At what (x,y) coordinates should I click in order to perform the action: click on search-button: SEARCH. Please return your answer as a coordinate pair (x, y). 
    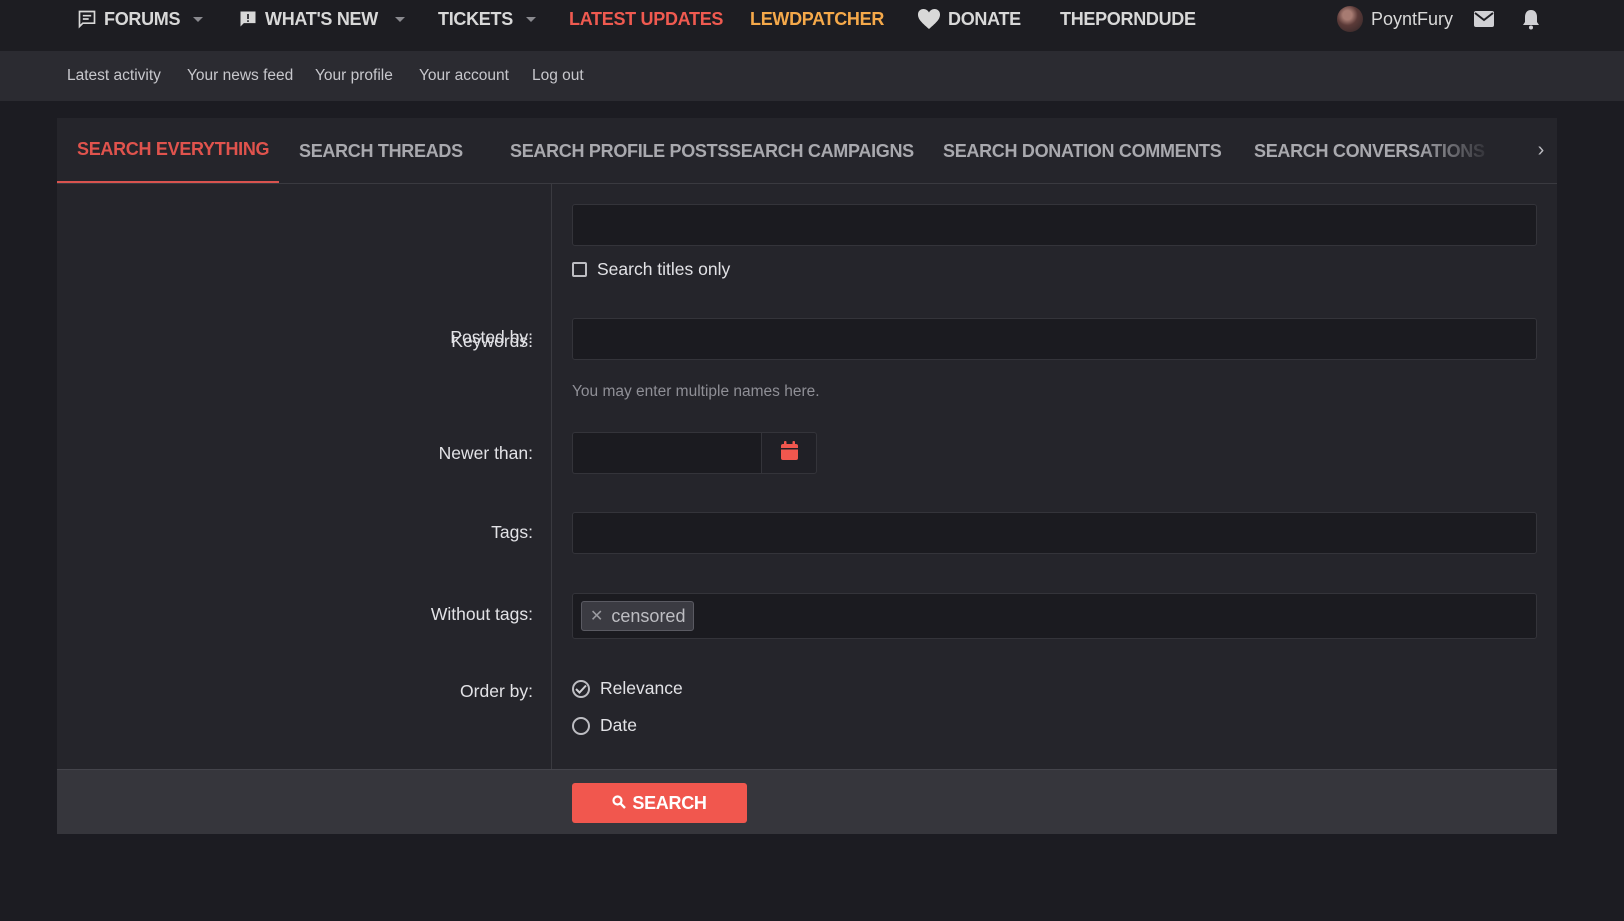
    Looking at the image, I should click on (659, 803).